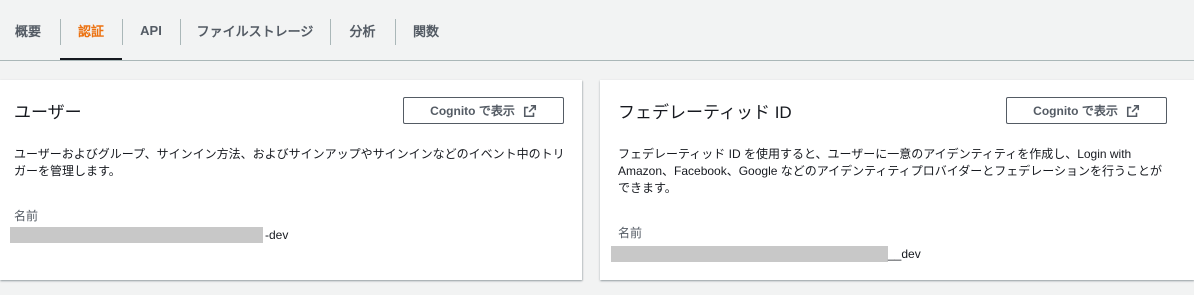 The image size is (1194, 295). Describe the element at coordinates (904, 254) in the screenshot. I see `federated-name-suffix: __dev` at that location.